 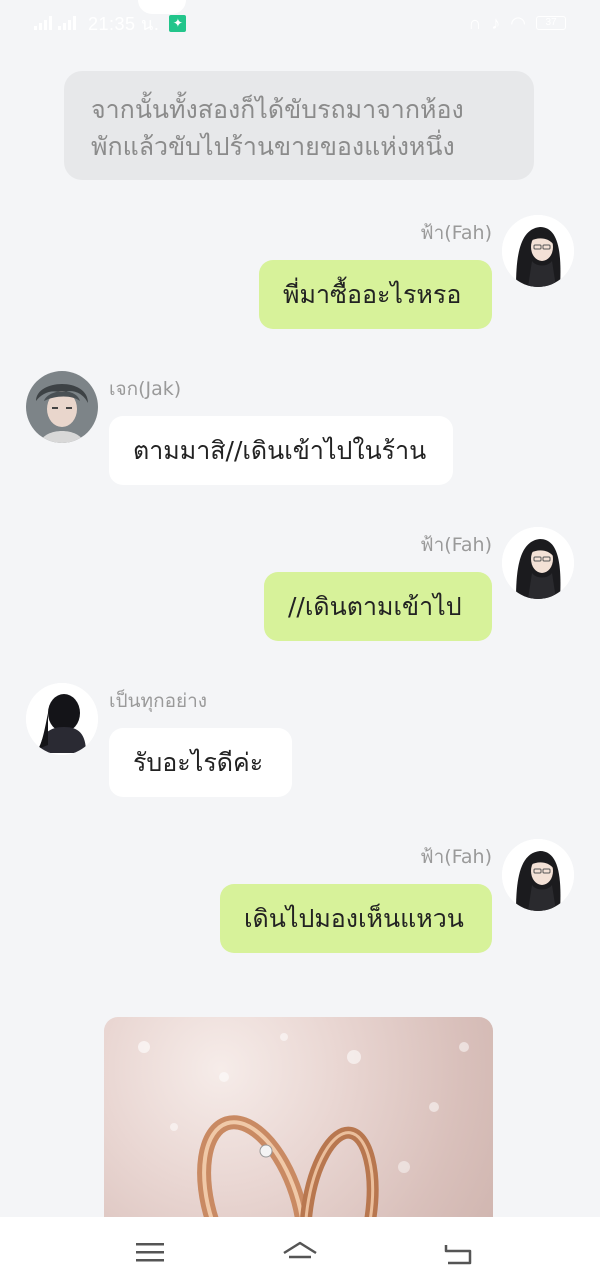 I want to click on message-bubble: เดินไปมองเห็นแหวน, so click(x=356, y=918).